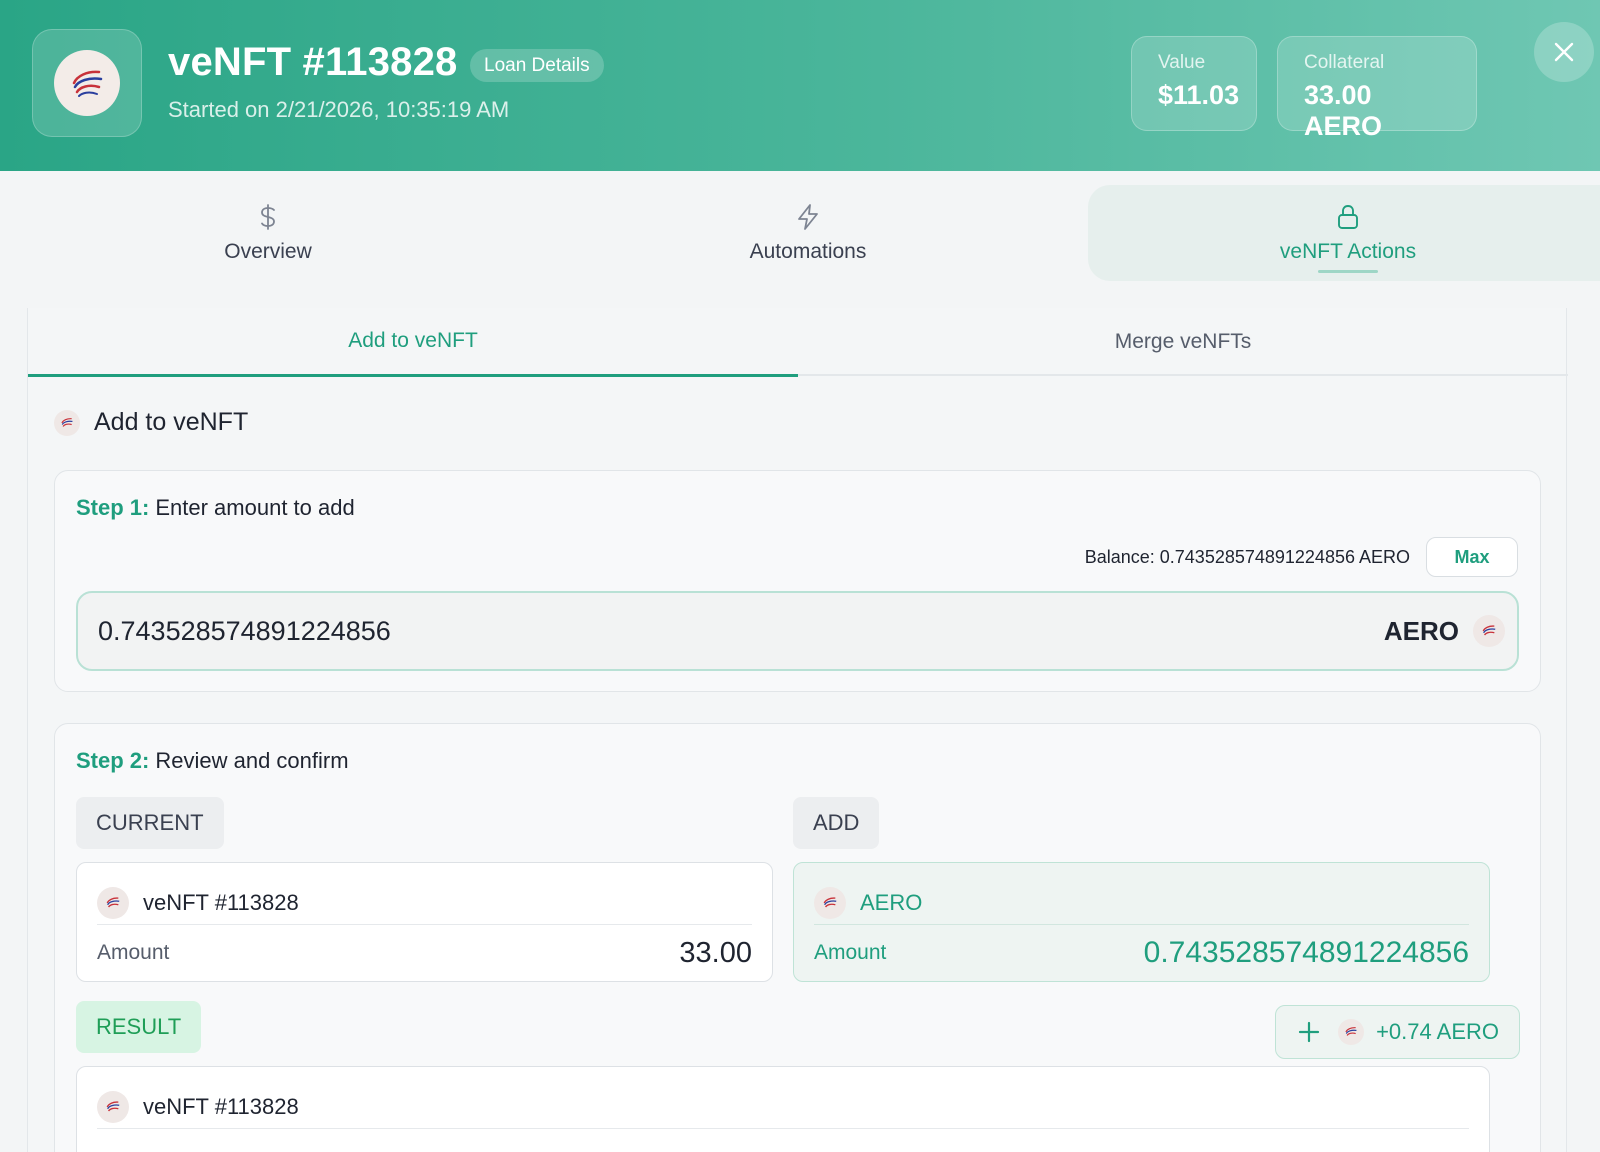 The image size is (1600, 1152). Describe the element at coordinates (1141, 903) in the screenshot. I see `box-header: AERO` at that location.